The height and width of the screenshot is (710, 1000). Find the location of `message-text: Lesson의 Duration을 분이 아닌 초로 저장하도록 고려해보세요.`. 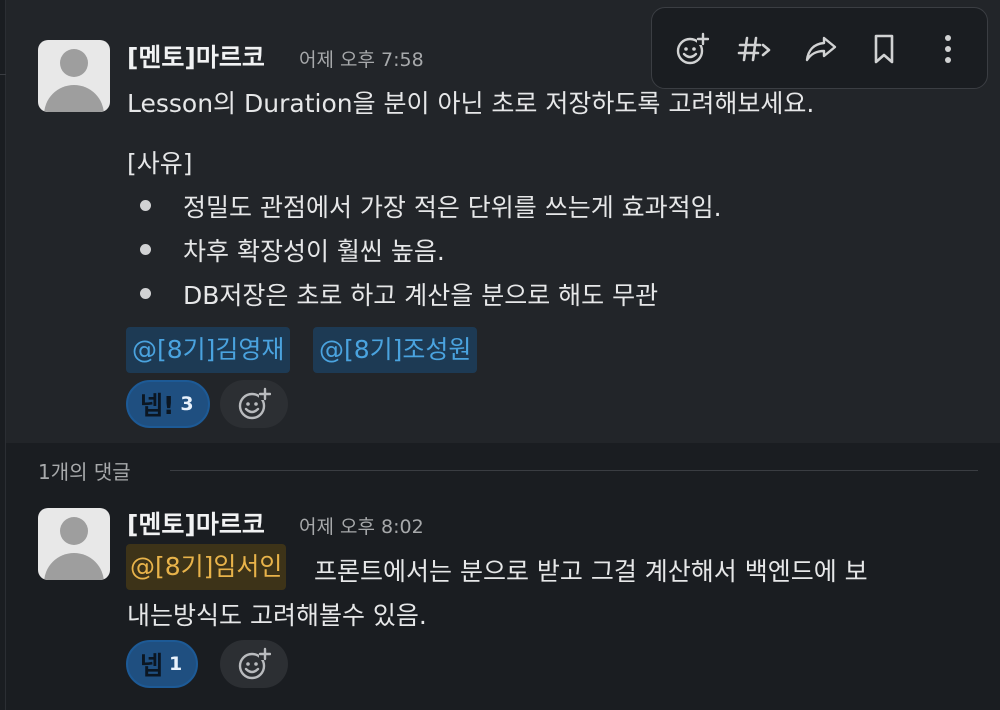

message-text: Lesson의 Duration을 분이 아닌 초로 저장하도록 고려해보세요. is located at coordinates (471, 103).